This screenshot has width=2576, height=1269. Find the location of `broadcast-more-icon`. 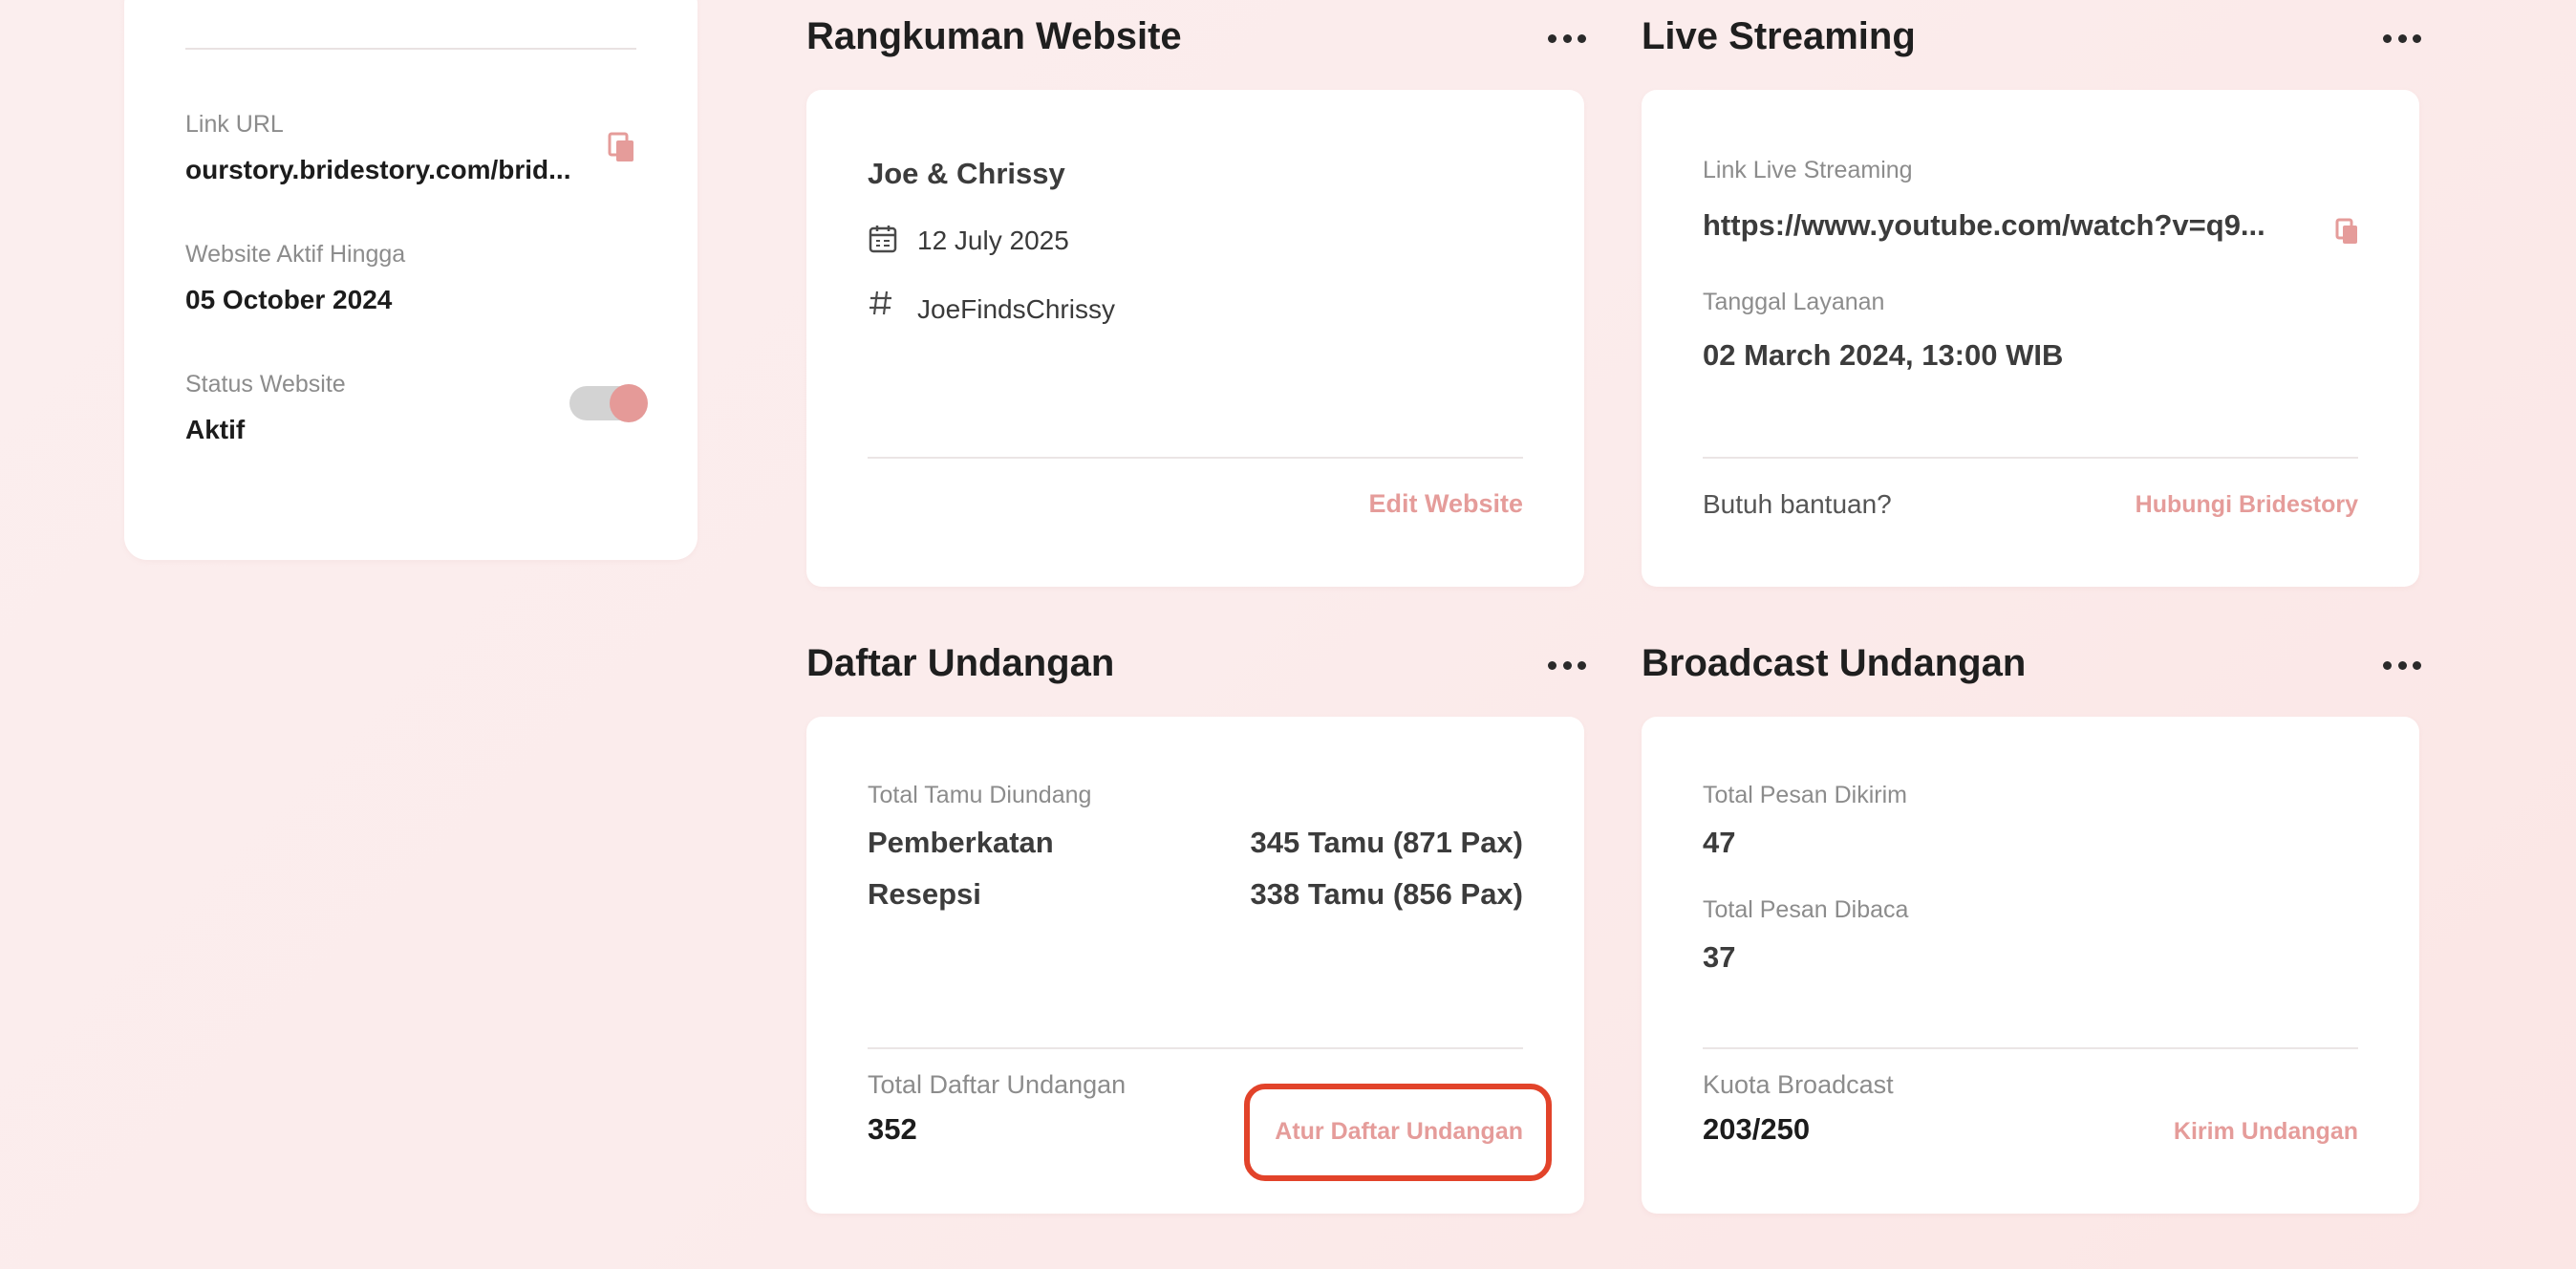

broadcast-more-icon is located at coordinates (2402, 665).